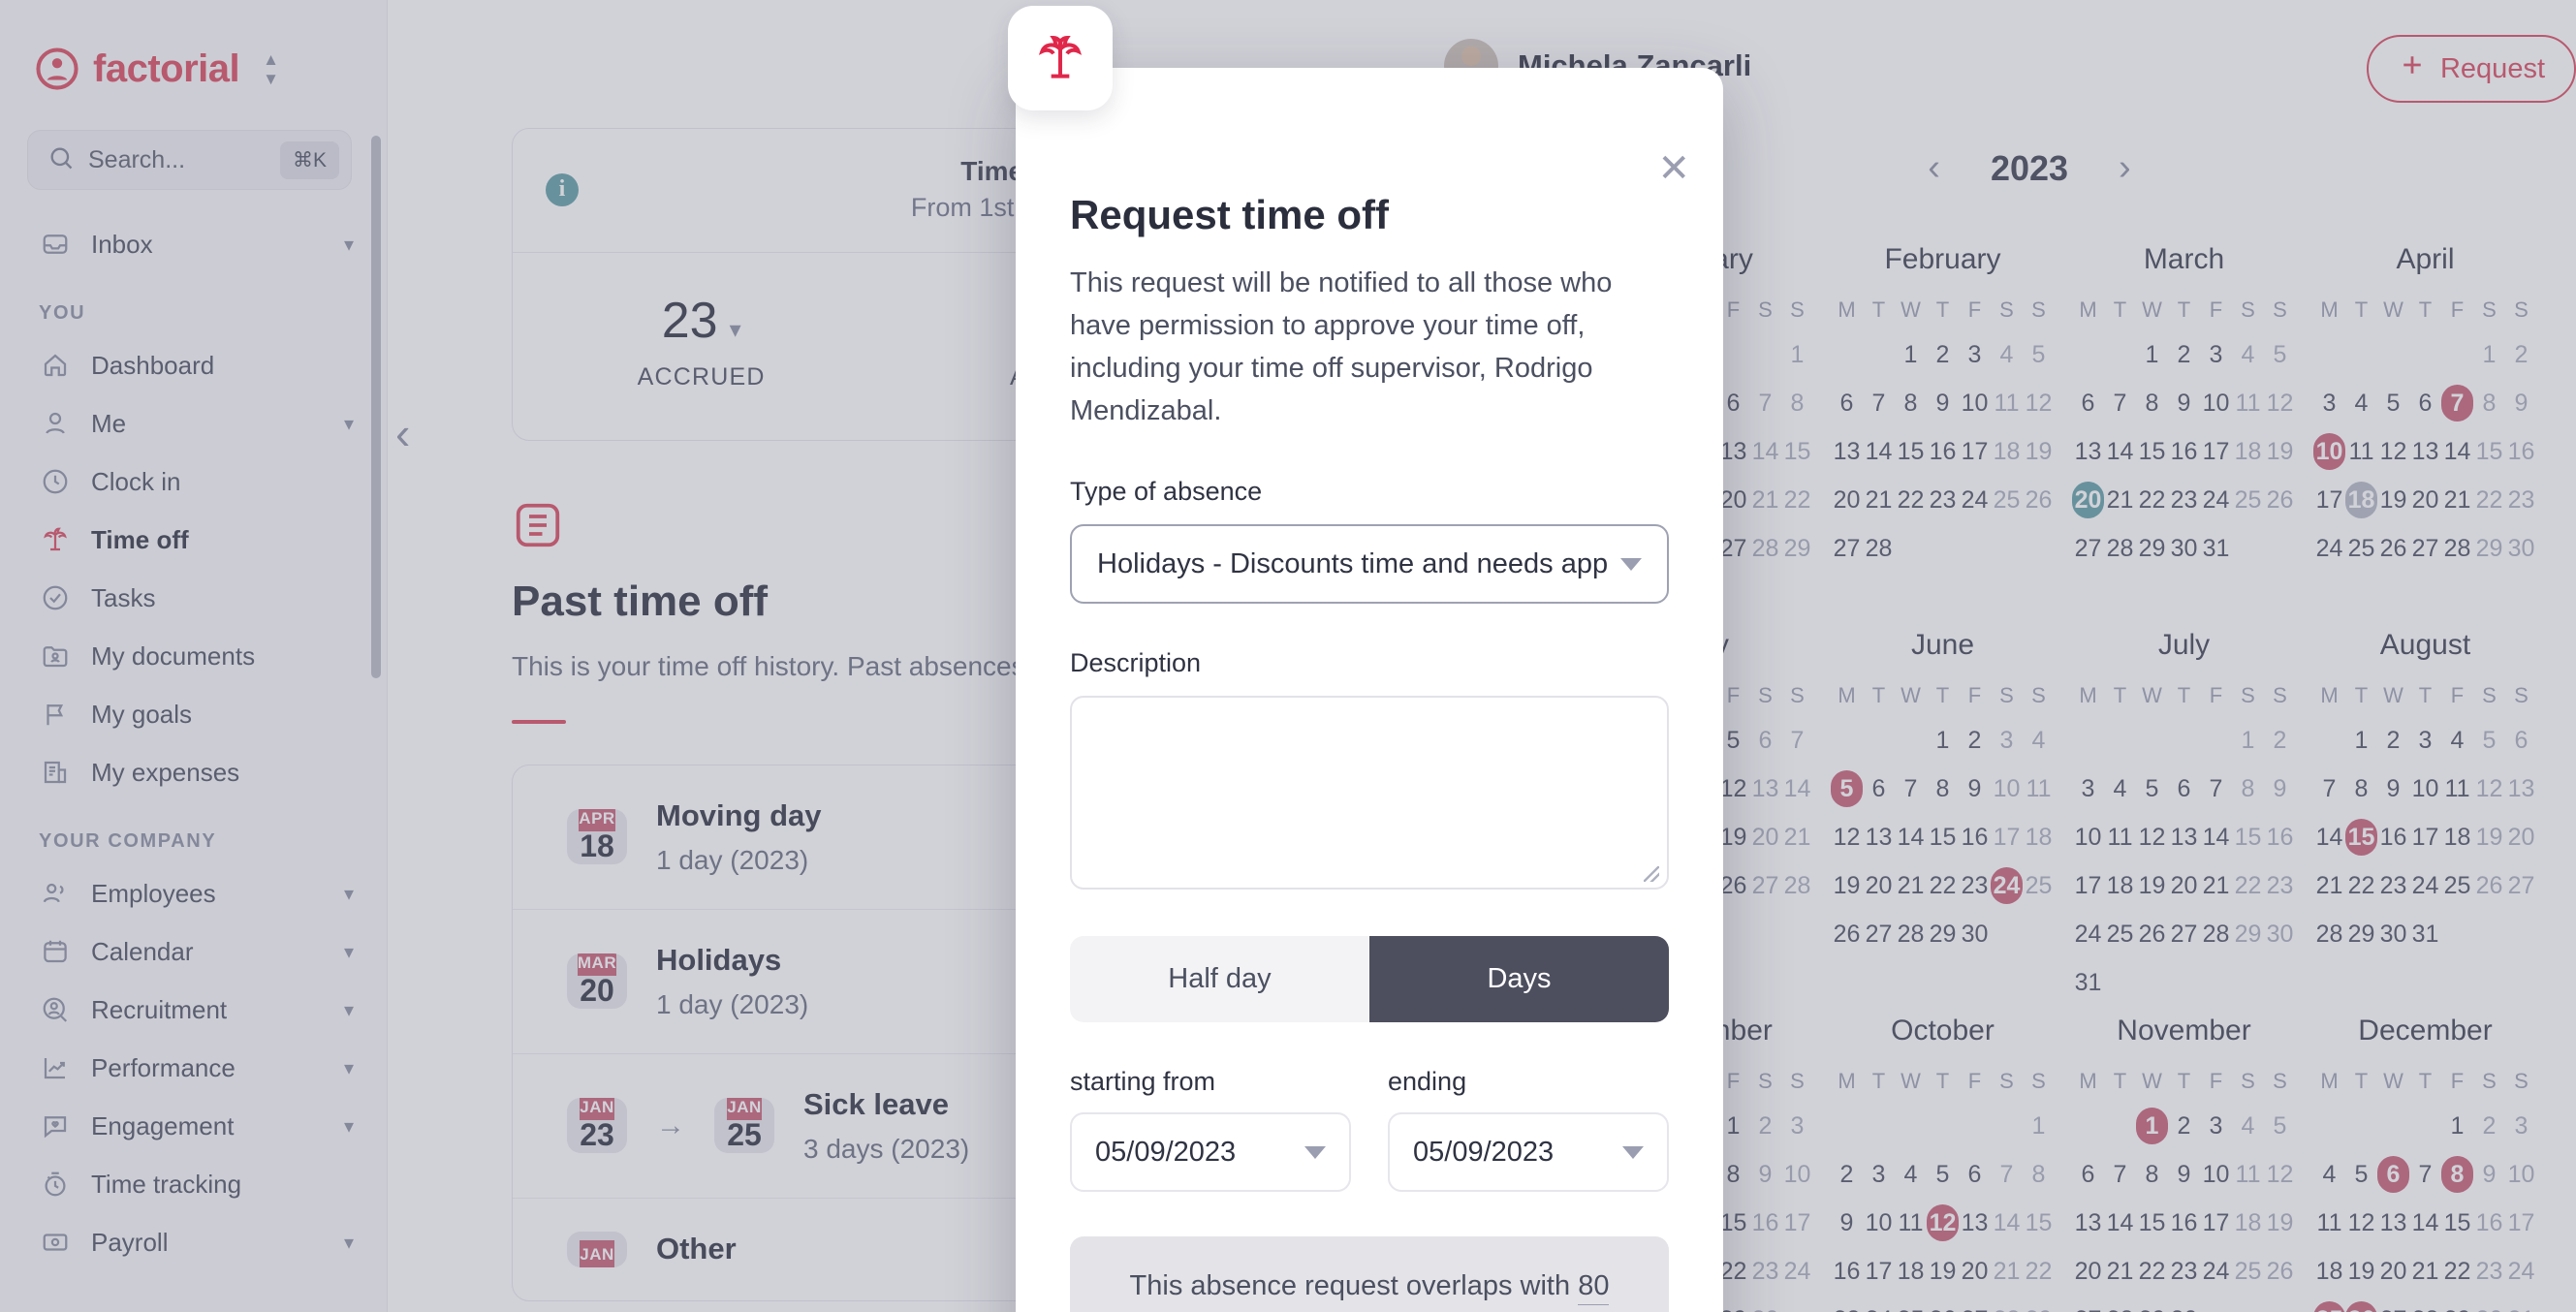 The width and height of the screenshot is (2576, 1312). I want to click on chevron-up-down-icon: ▲ ▼, so click(271, 69).